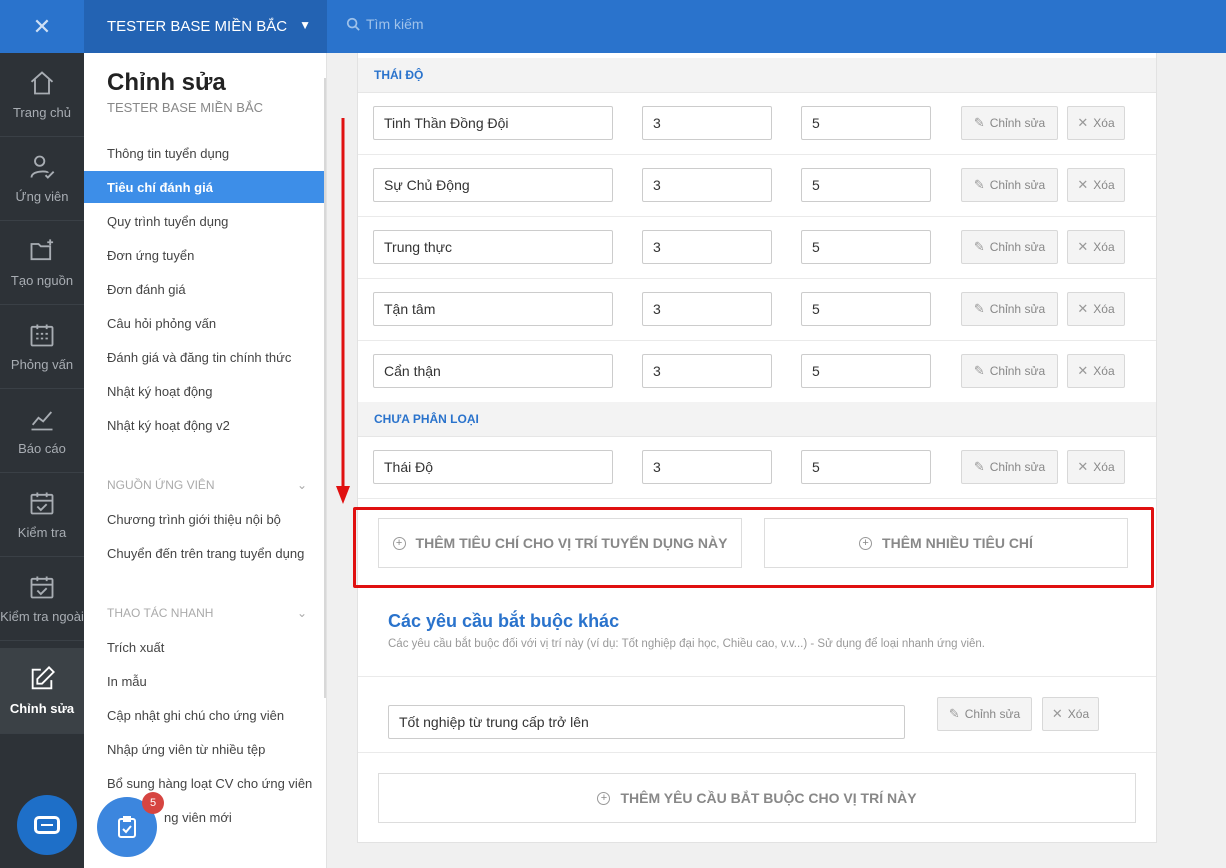 The height and width of the screenshot is (868, 1226). What do you see at coordinates (204, 425) in the screenshot?
I see `sidebar-item-activity-log-v2: Nhật ký hoạt động v2` at bounding box center [204, 425].